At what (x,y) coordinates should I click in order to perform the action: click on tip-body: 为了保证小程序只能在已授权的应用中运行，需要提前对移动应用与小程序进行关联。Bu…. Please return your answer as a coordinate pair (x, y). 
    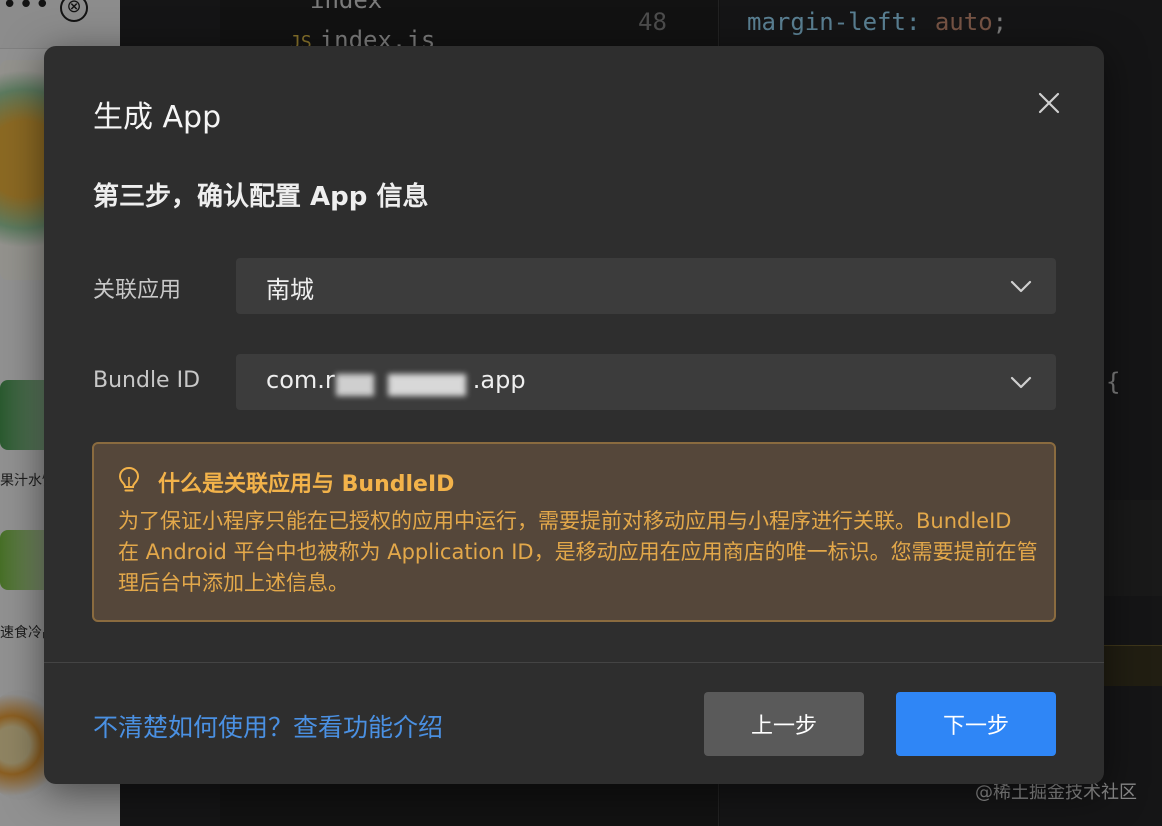
    Looking at the image, I should click on (578, 552).